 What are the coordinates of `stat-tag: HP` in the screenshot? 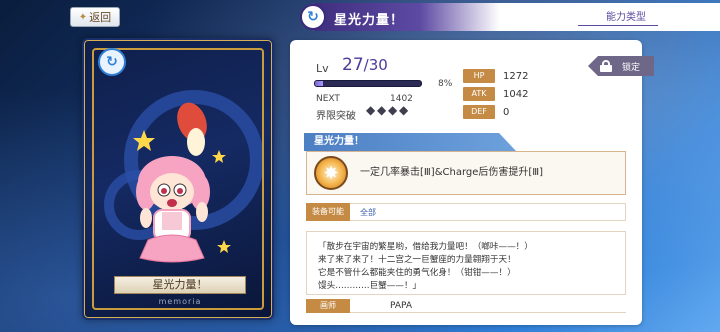 It's located at (479, 76).